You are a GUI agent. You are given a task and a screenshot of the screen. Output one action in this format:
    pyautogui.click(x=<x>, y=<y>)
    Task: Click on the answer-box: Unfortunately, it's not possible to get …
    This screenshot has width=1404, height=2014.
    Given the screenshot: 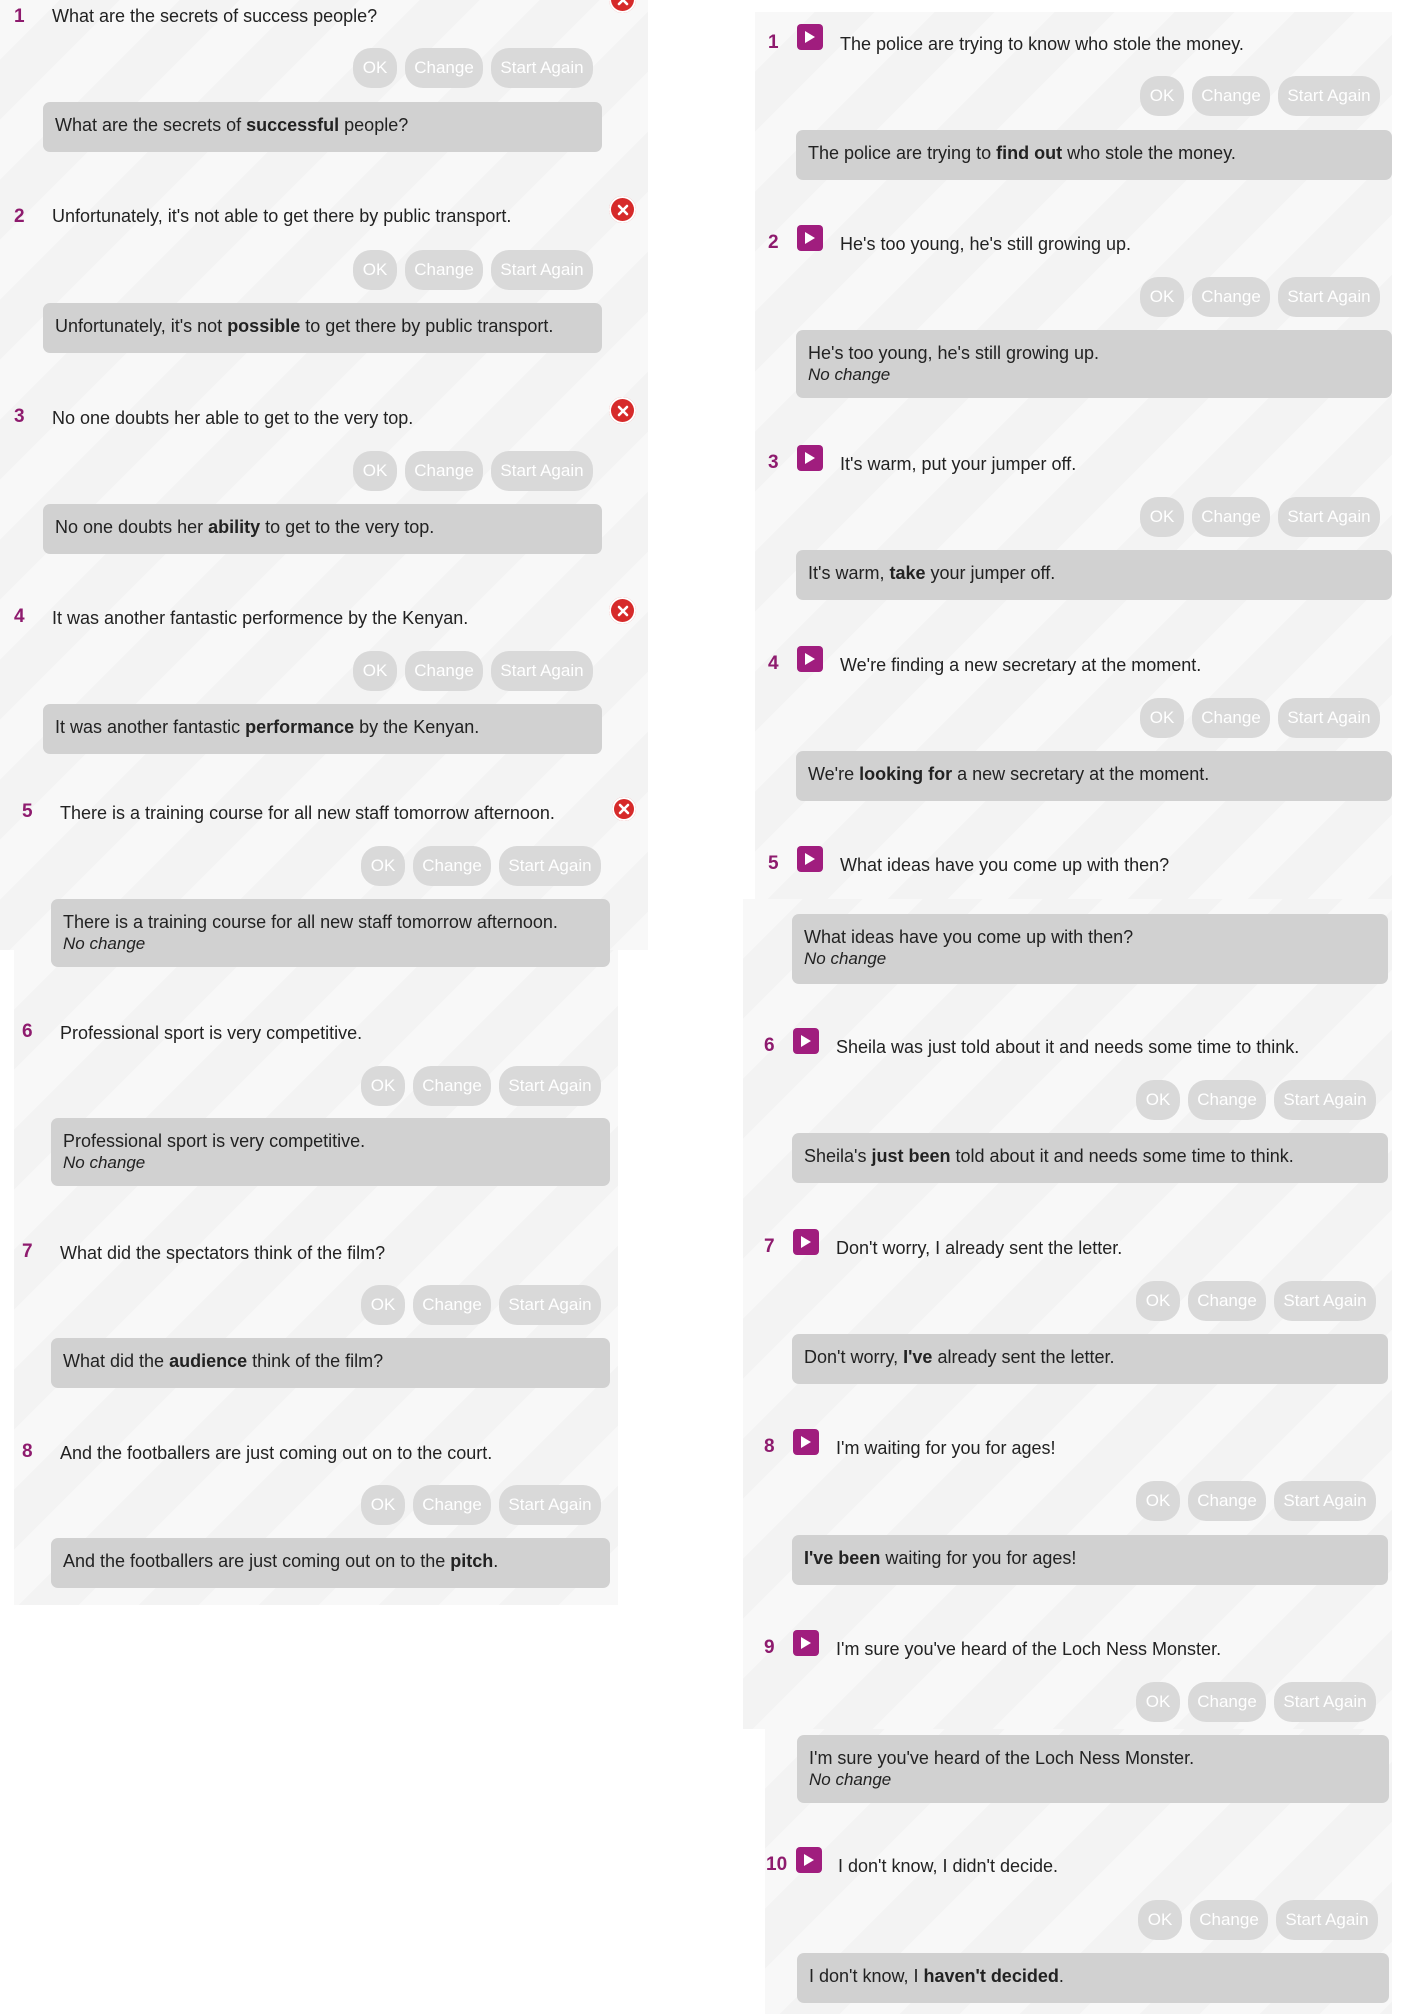 What is the action you would take?
    pyautogui.click(x=322, y=328)
    